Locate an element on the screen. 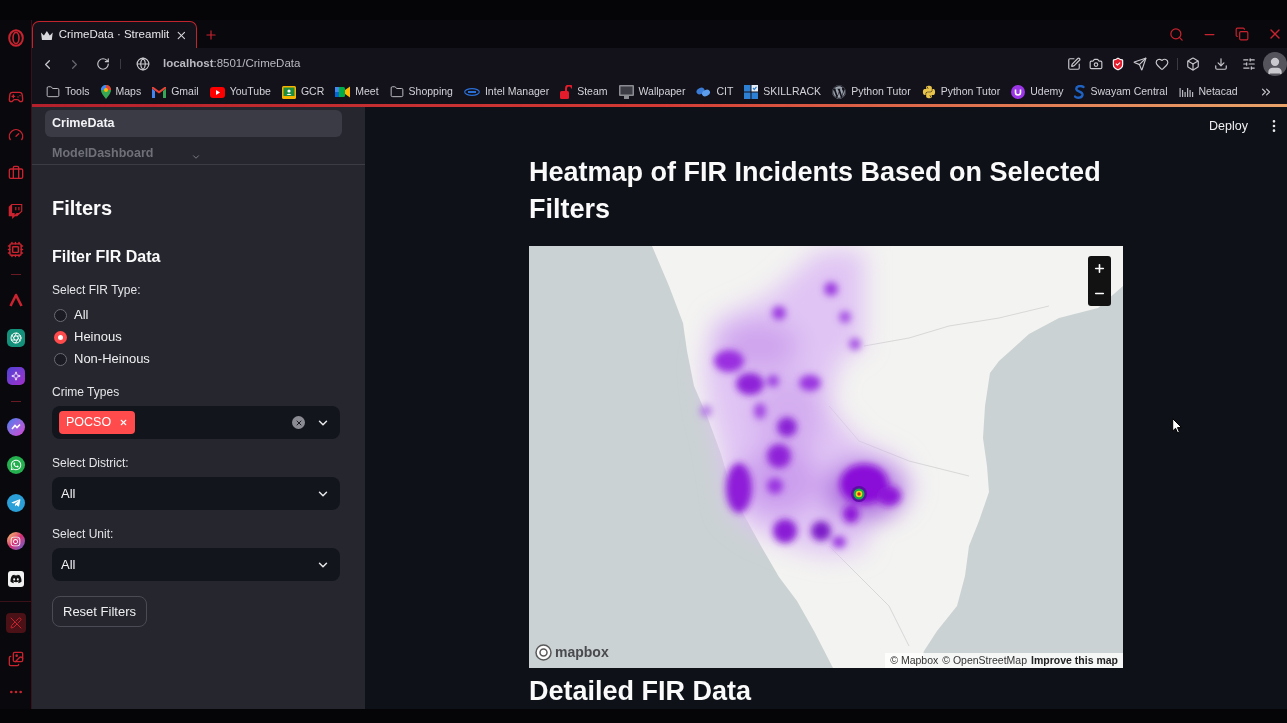 The height and width of the screenshot is (723, 1287). bookmark-link: Gmail is located at coordinates (175, 92).